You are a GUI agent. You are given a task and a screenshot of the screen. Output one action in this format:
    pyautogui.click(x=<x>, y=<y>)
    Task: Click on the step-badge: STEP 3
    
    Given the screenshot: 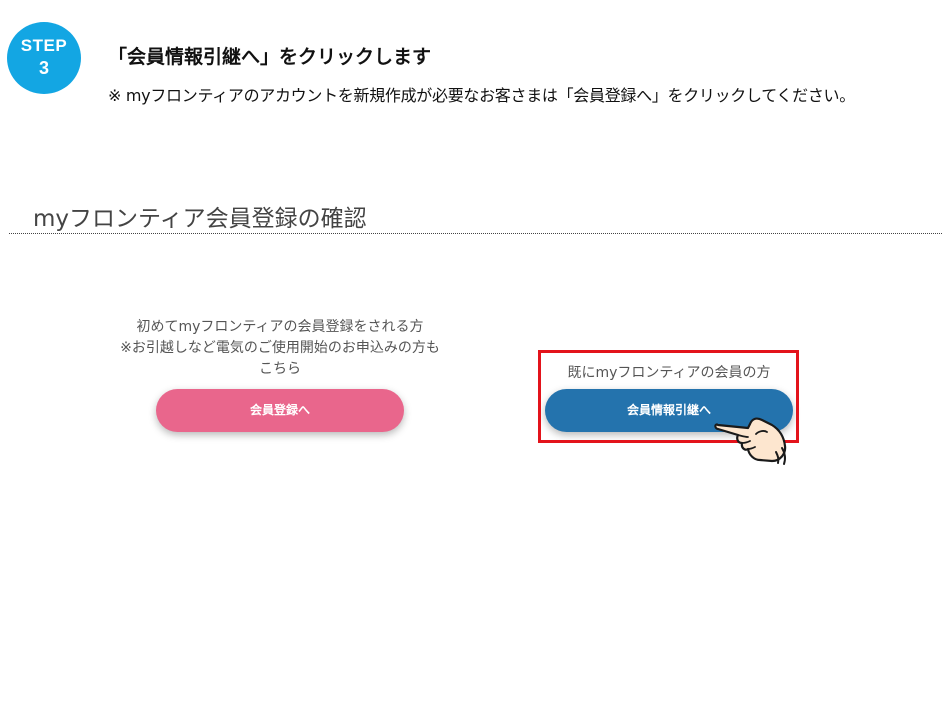 What is the action you would take?
    pyautogui.click(x=44, y=58)
    